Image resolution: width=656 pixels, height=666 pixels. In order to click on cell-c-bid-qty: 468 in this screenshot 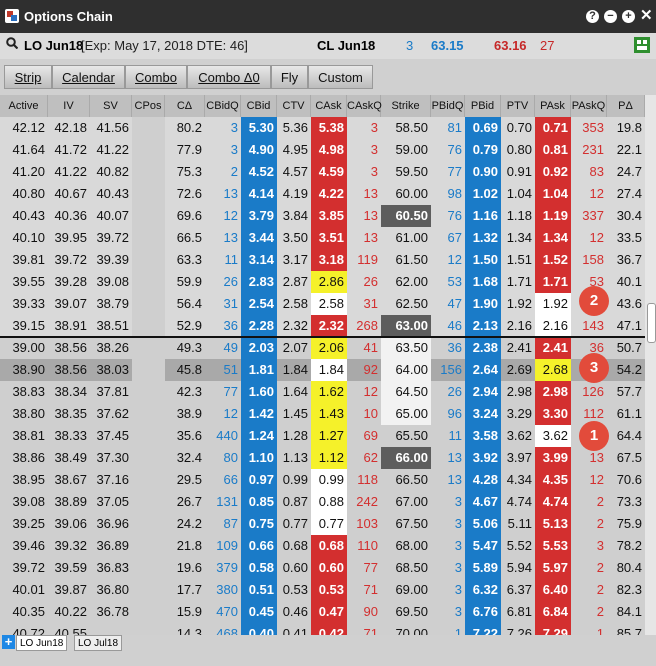, I will do `click(223, 629)`.